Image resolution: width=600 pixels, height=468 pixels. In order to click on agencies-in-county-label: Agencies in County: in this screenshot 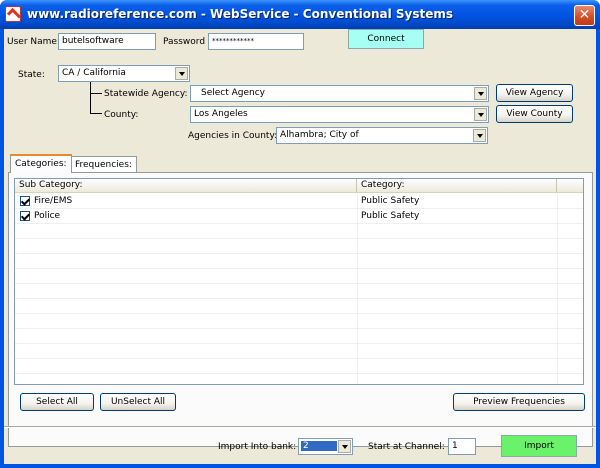, I will do `click(233, 136)`.